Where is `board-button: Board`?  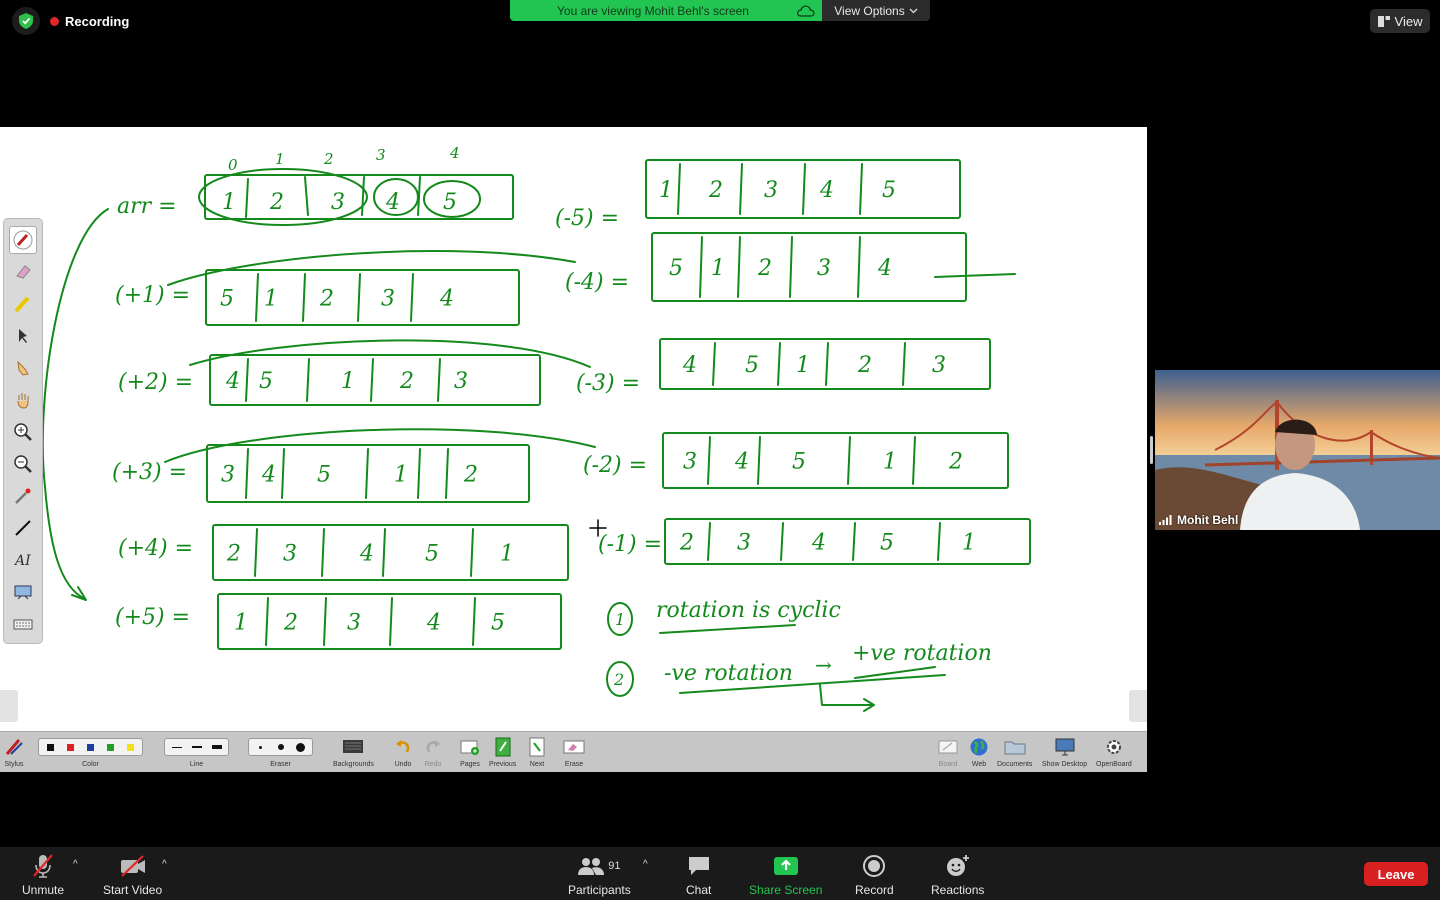
board-button: Board is located at coordinates (948, 752).